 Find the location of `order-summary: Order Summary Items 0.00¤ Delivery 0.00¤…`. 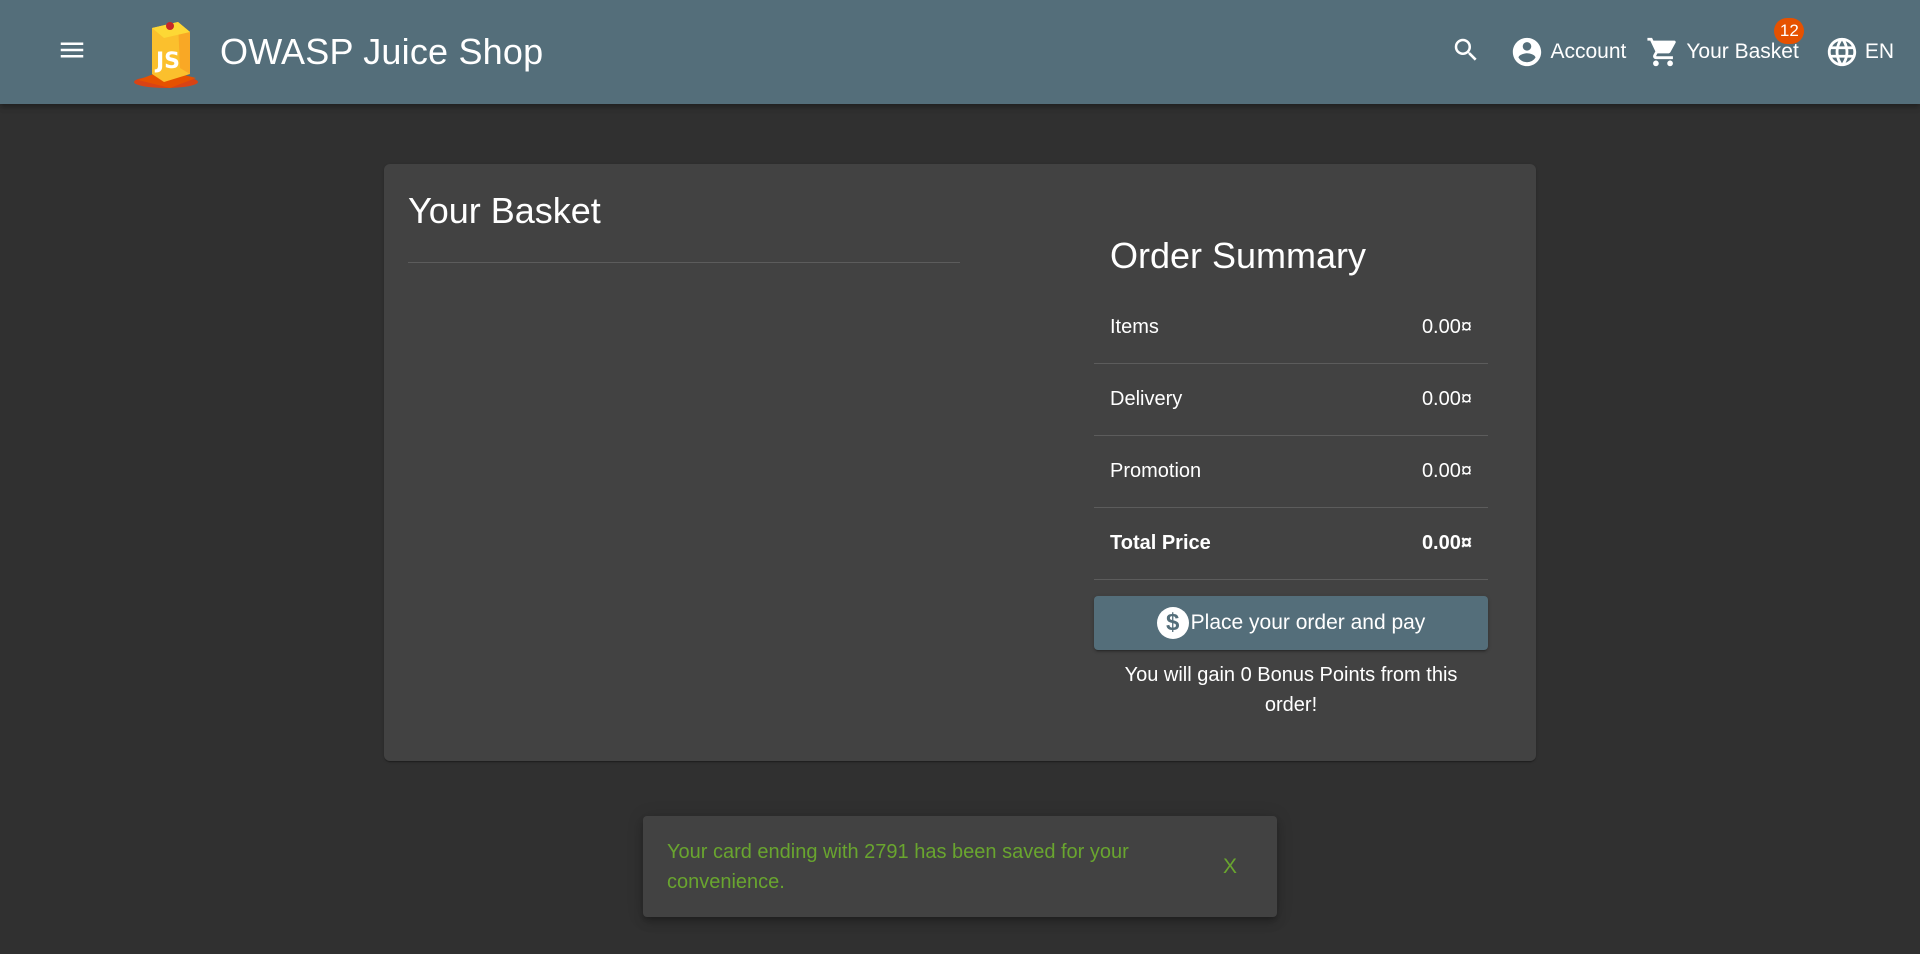

order-summary: Order Summary Items 0.00¤ Delivery 0.00¤… is located at coordinates (1291, 476).